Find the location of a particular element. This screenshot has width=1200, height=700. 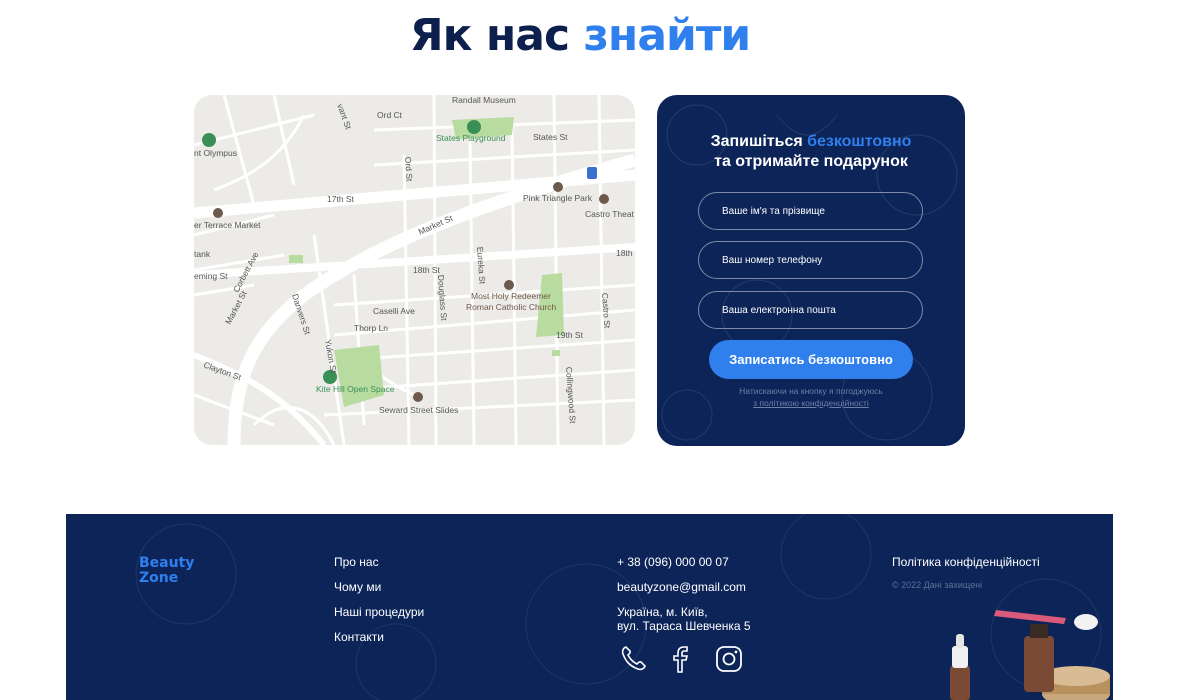

logo-line1: Beauty is located at coordinates (167, 563).